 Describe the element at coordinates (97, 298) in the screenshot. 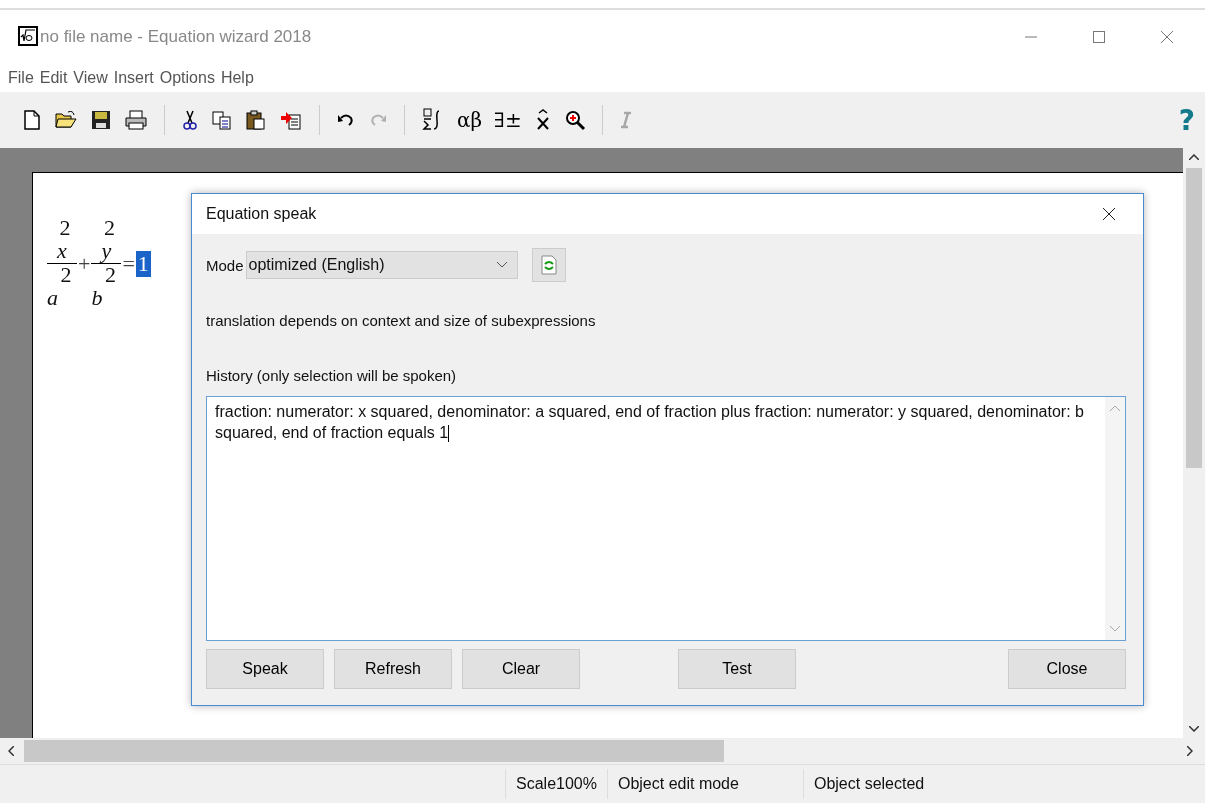

I see `math-variable: b` at that location.